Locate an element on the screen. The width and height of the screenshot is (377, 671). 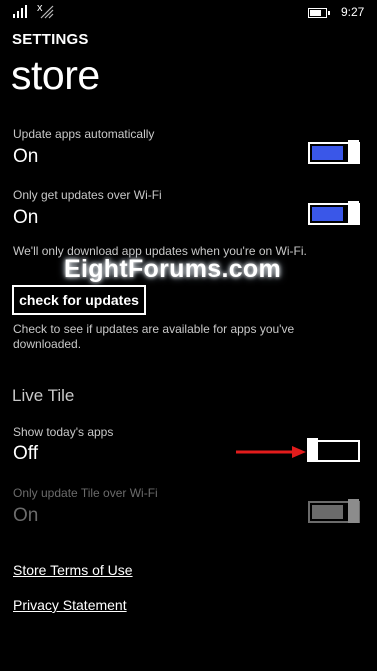
wifi-icon is located at coordinates (47, 12).